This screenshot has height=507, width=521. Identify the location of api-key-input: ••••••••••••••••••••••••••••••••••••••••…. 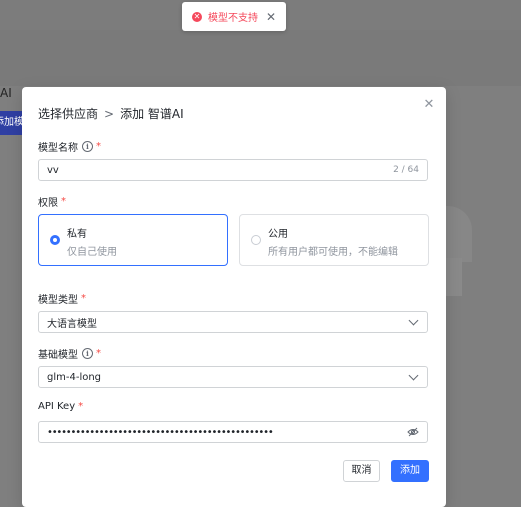
(233, 432).